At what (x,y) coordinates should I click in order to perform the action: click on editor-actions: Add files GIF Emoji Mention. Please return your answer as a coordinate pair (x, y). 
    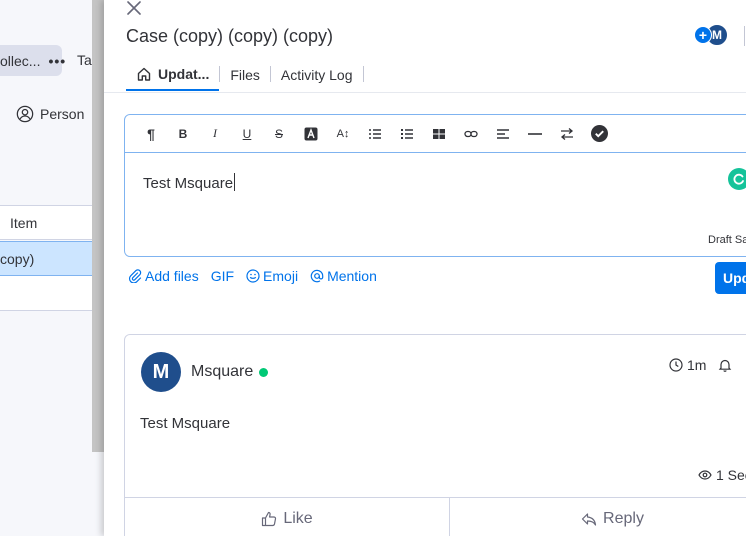
    Looking at the image, I should click on (252, 276).